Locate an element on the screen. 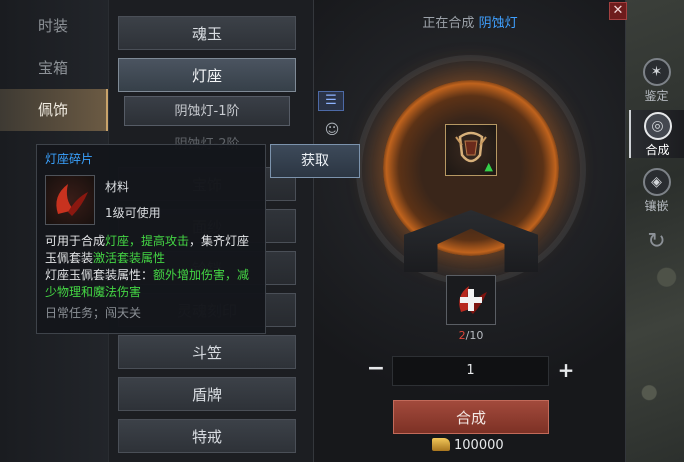  tab-synthesize-label: 合成 is located at coordinates (657, 150).